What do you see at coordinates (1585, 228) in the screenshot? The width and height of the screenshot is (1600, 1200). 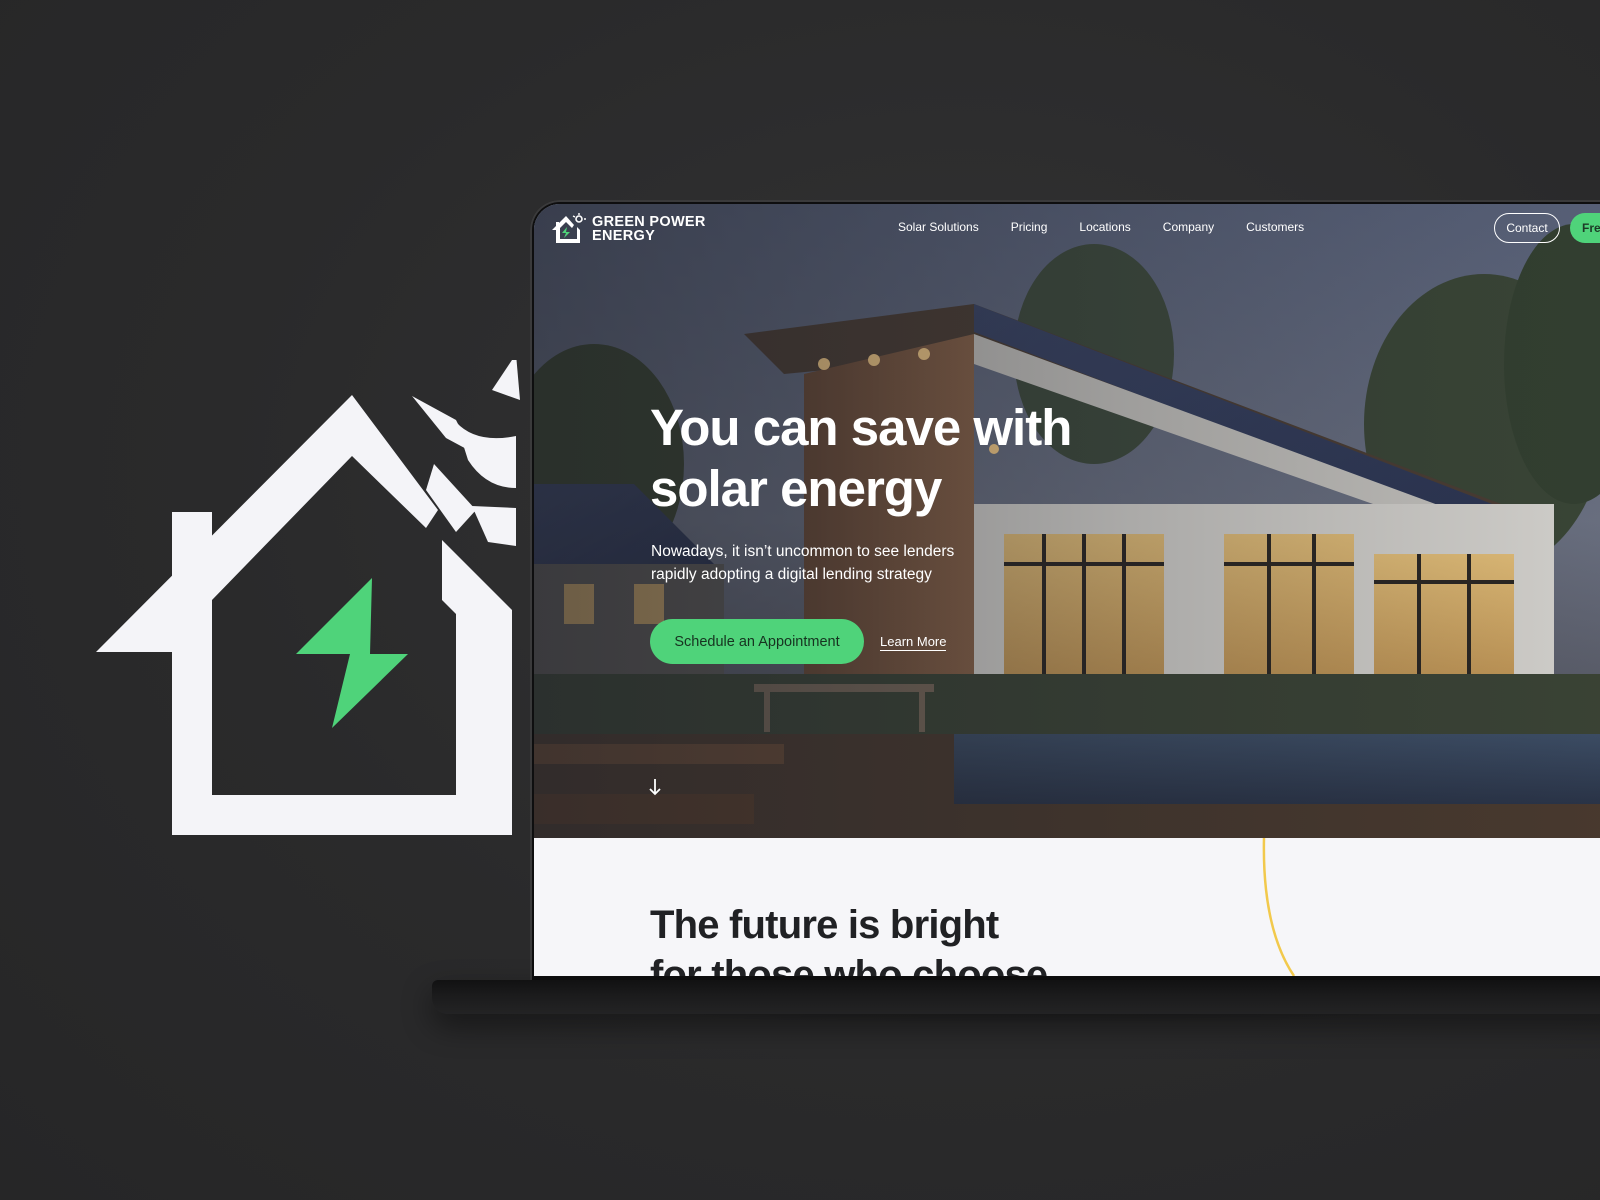 I see `free-quote-button: Free` at bounding box center [1585, 228].